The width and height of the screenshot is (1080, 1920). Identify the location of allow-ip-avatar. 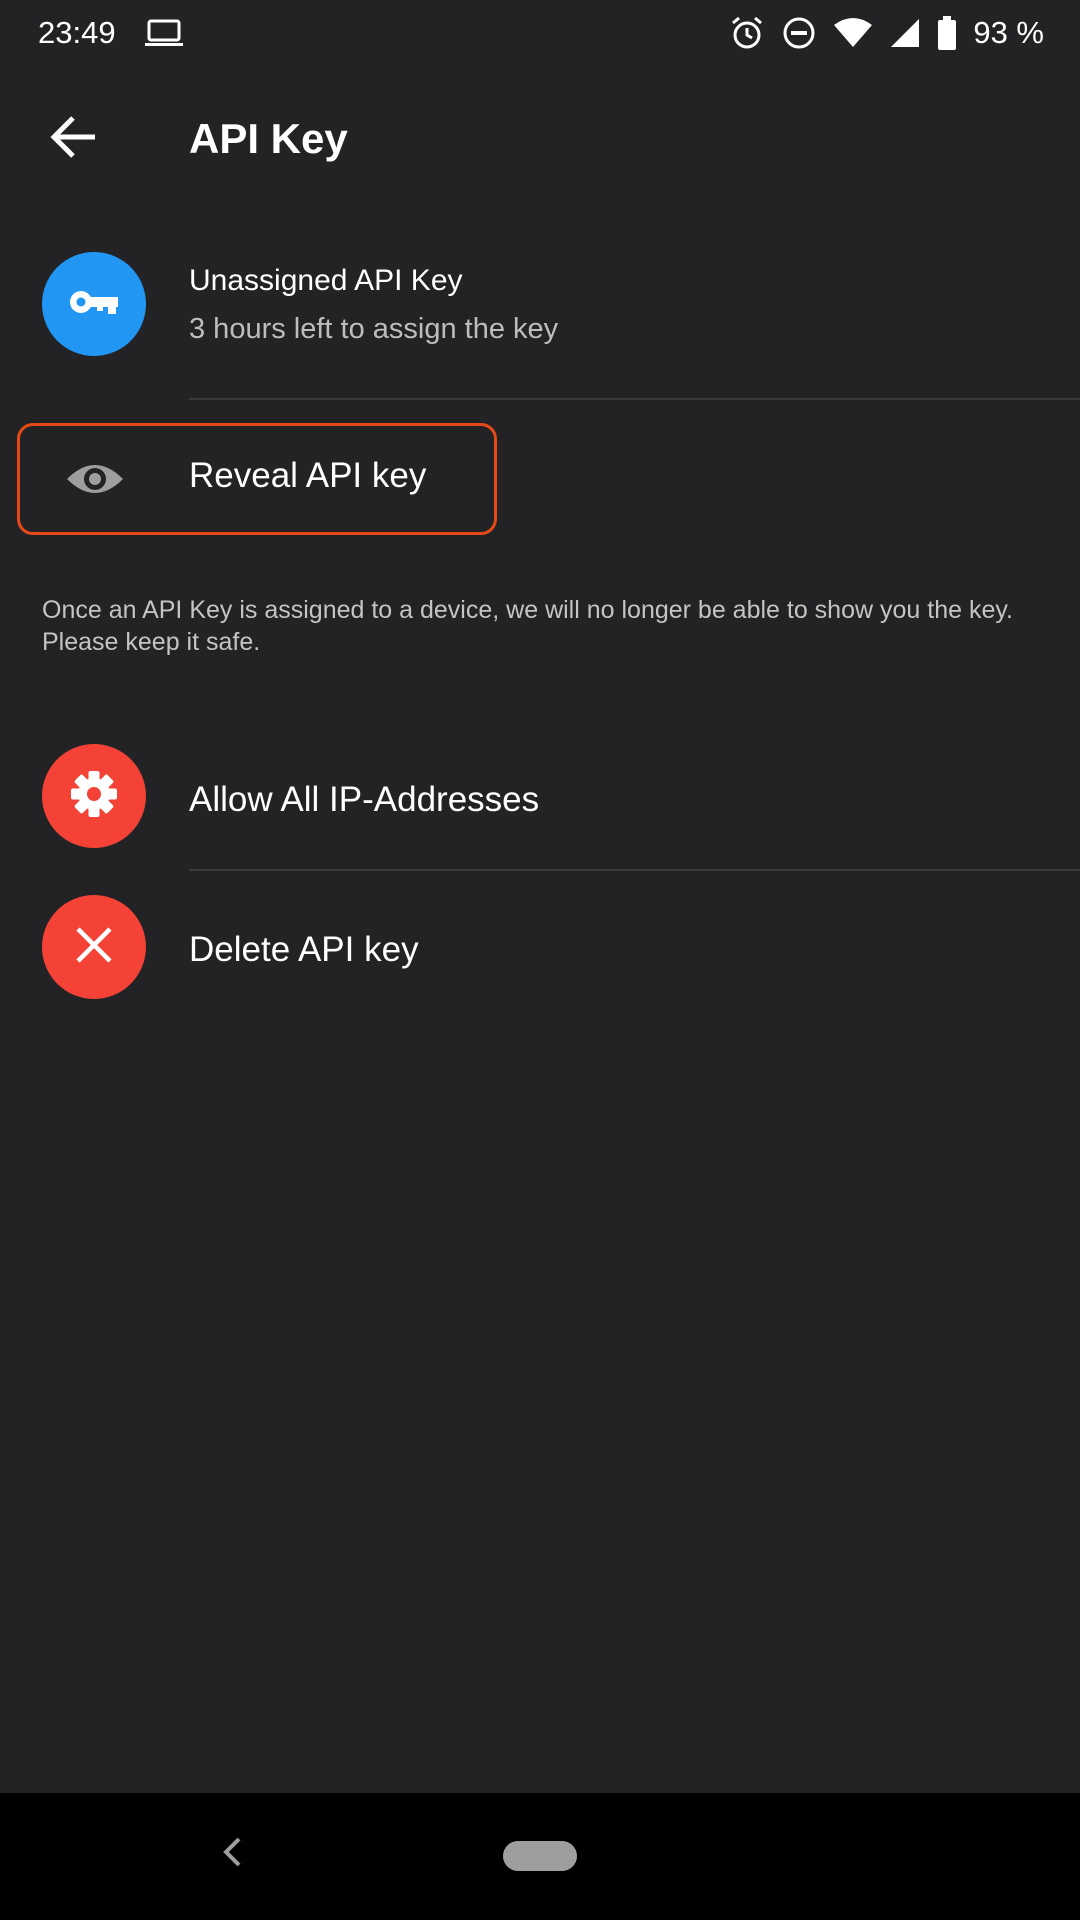
(94, 796).